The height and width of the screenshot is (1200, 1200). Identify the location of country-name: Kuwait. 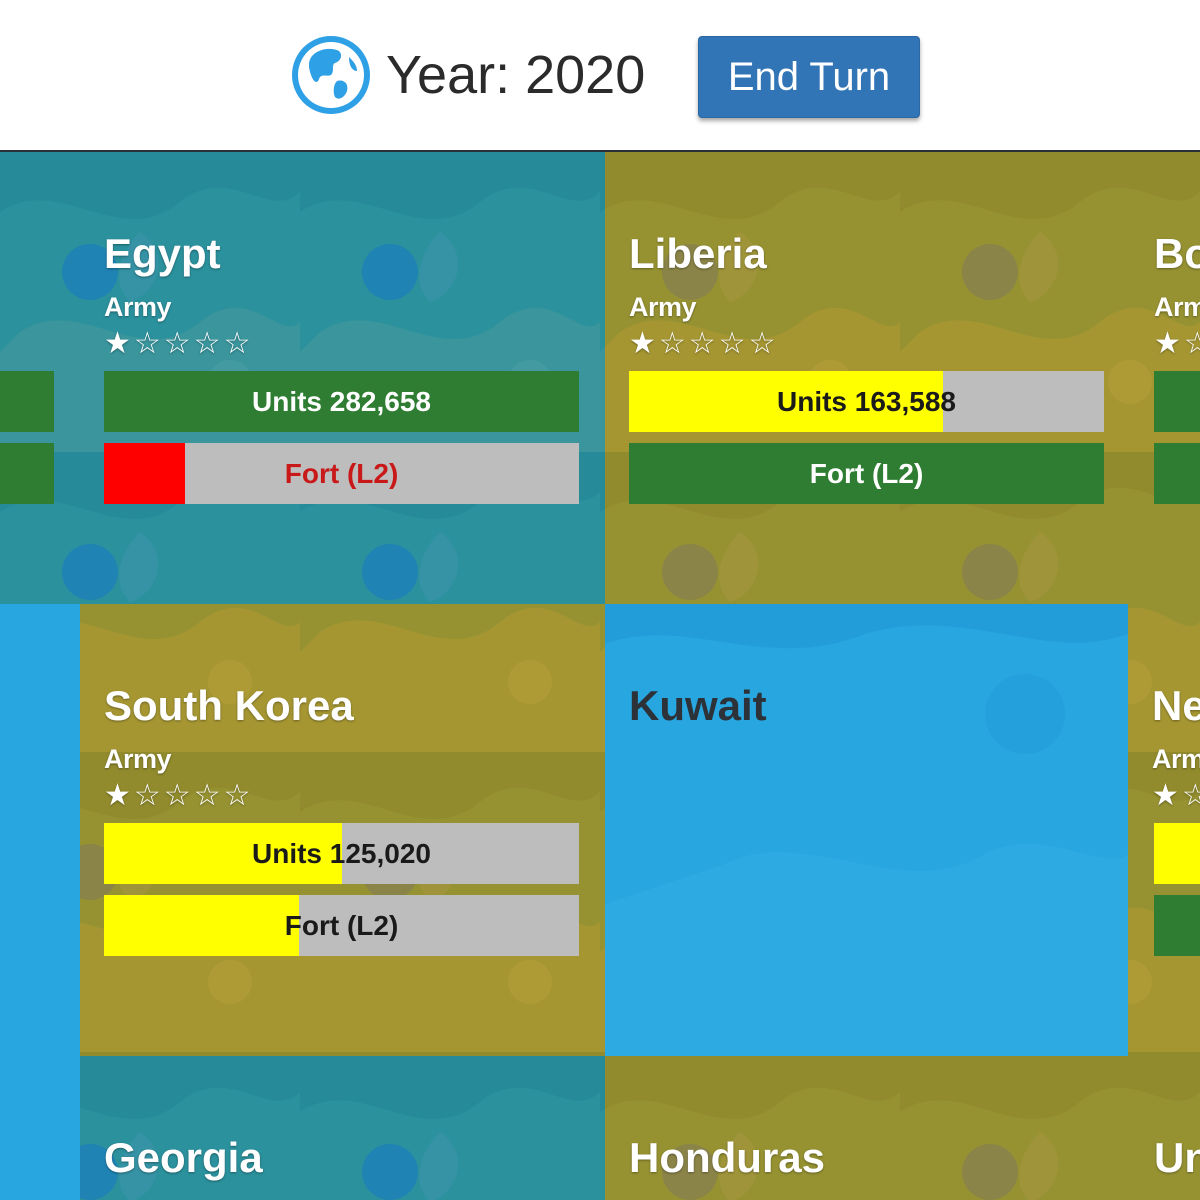
(698, 705).